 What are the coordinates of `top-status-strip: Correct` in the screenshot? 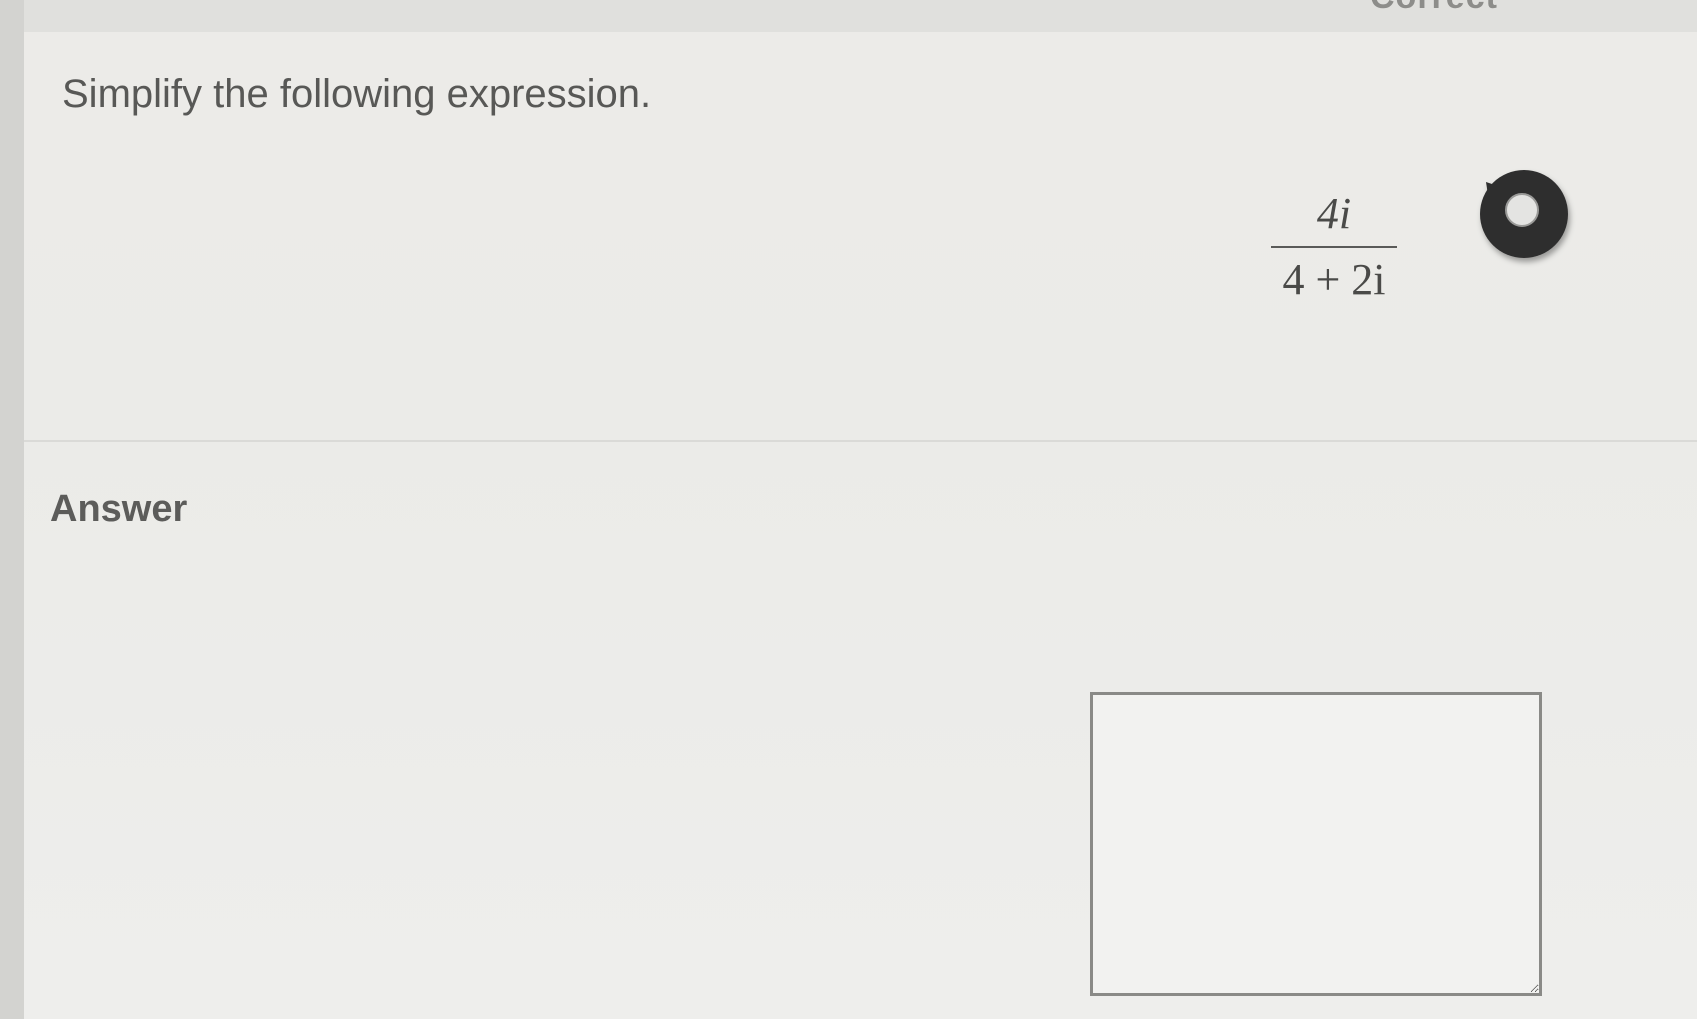 It's located at (848, 16).